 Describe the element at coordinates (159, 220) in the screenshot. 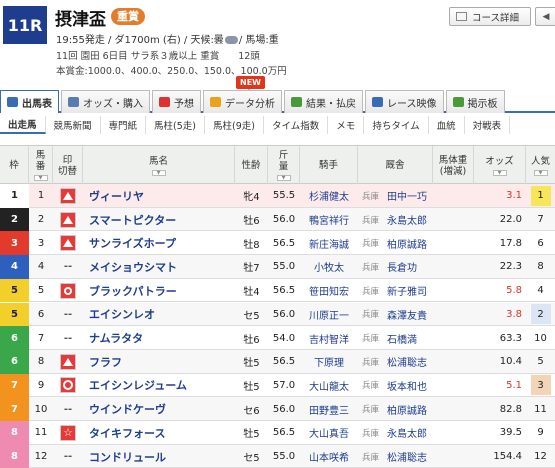

I see `horse-name-link: スマートピクター` at that location.